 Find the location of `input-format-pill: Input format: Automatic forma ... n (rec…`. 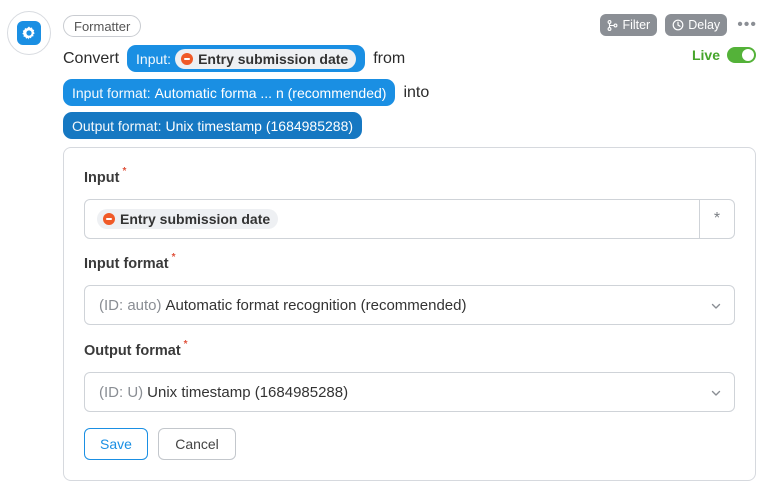

input-format-pill: Input format: Automatic forma ... n (rec… is located at coordinates (229, 92).